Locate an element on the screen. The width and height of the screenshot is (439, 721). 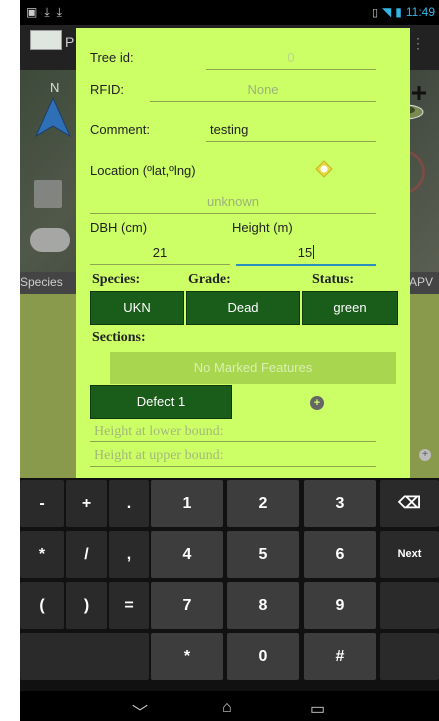
dbh-label: DBH (cm) is located at coordinates (119, 227).